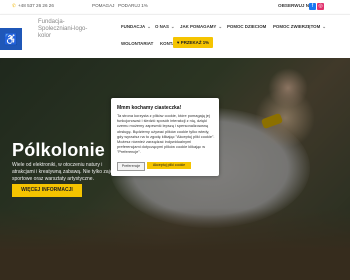 Image resolution: width=350 pixels, height=280 pixels. I want to click on nav-pomoc-dzieciom: POMOC DZIECIOM, so click(246, 26).